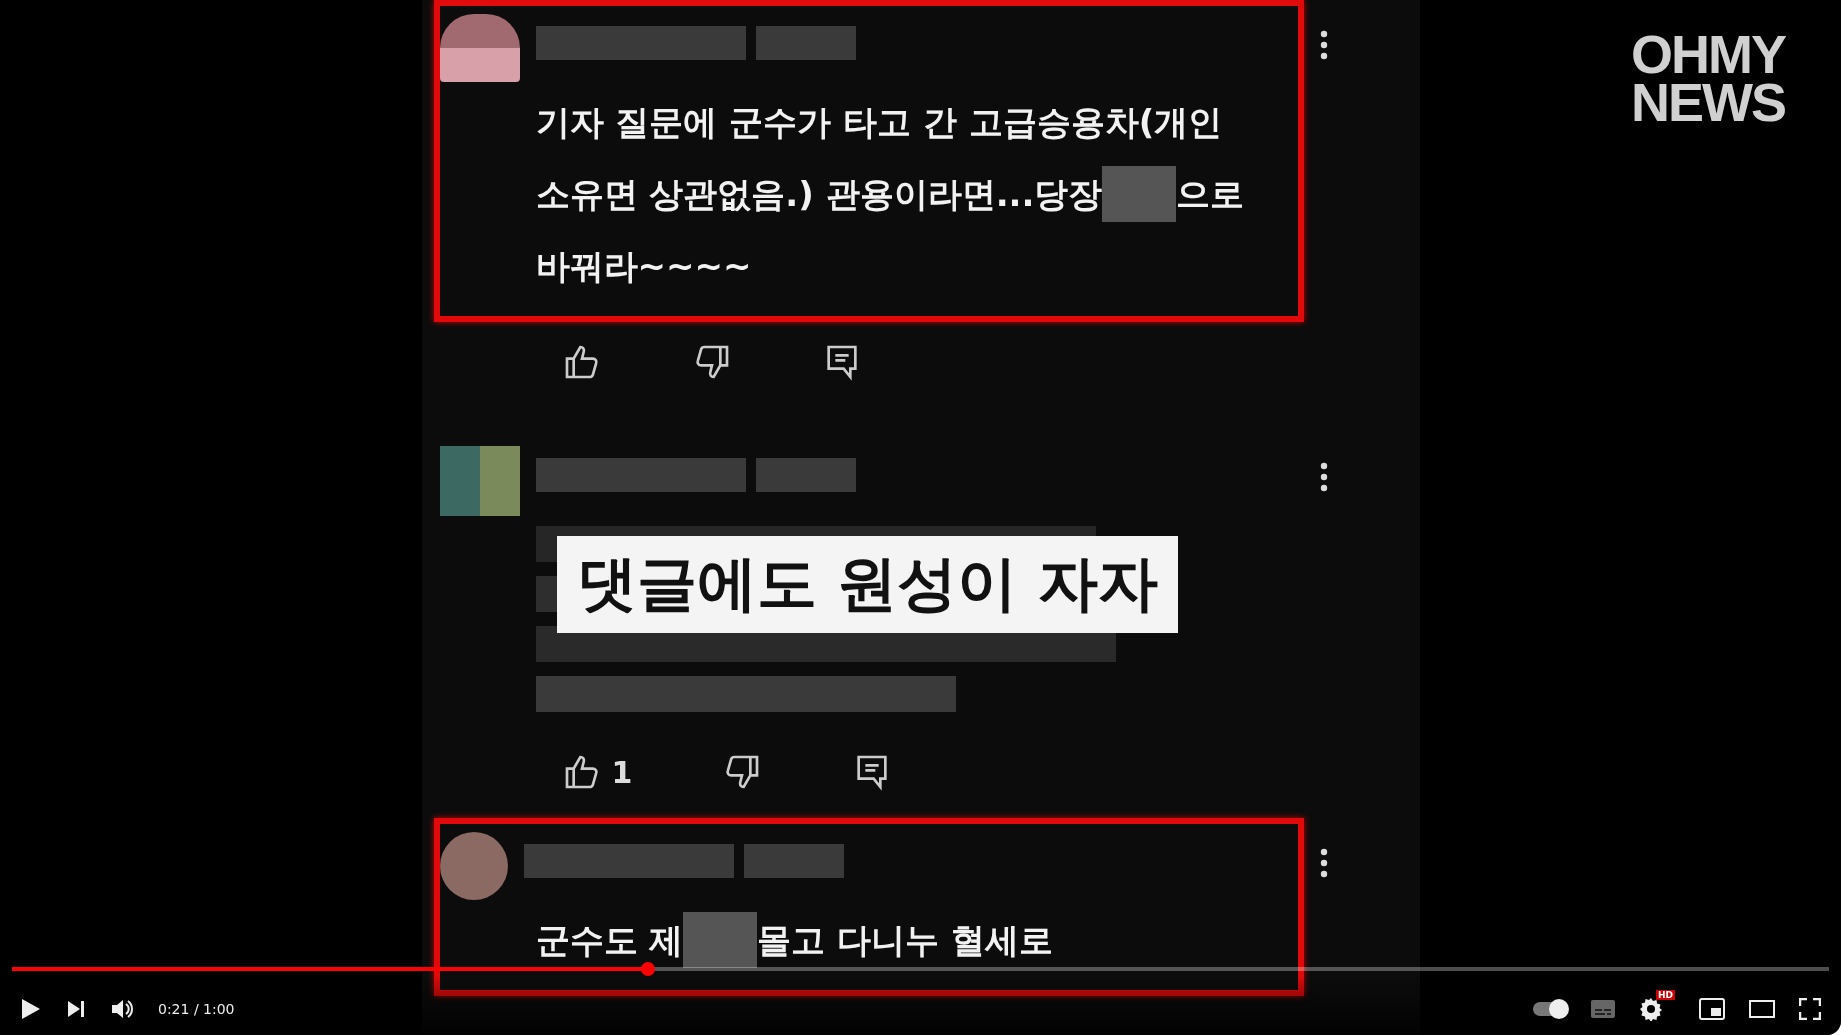 This screenshot has height=1035, width=1841. I want to click on comment-text: 기자 질문에 군수가 타고 간 고급승용차(개인, so click(879, 122).